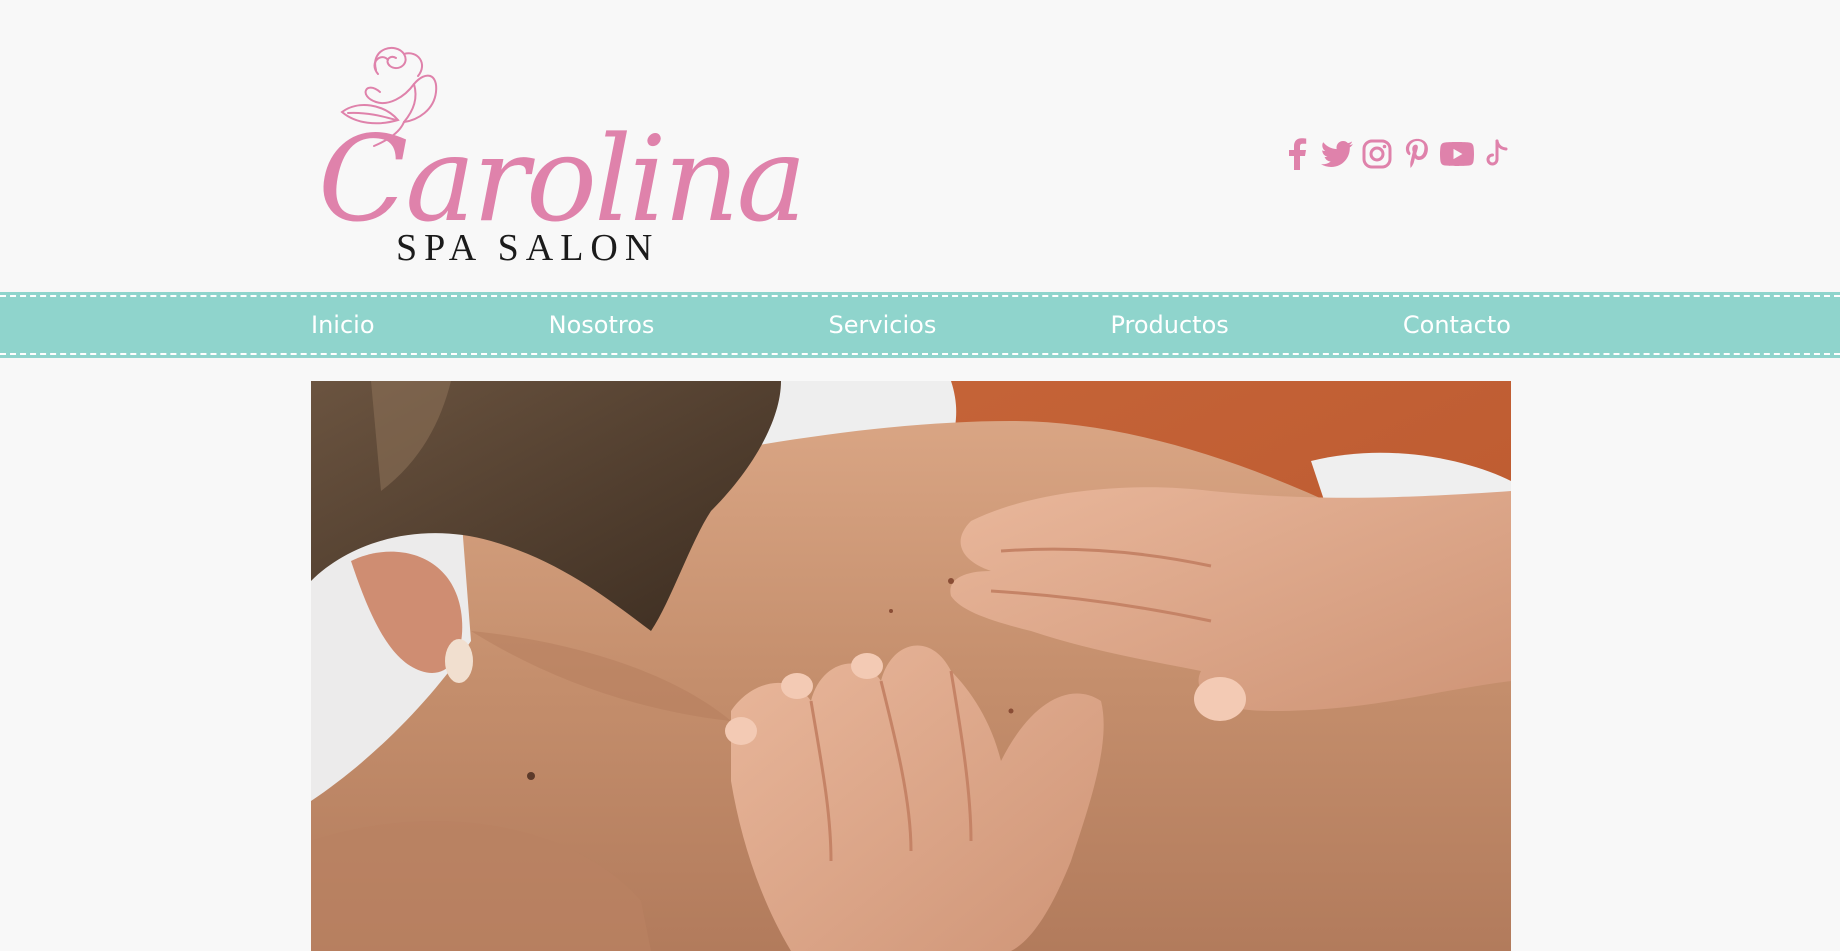 The width and height of the screenshot is (1840, 951). Describe the element at coordinates (528, 248) in the screenshot. I see `logo-subtitle: SPA SALON` at that location.